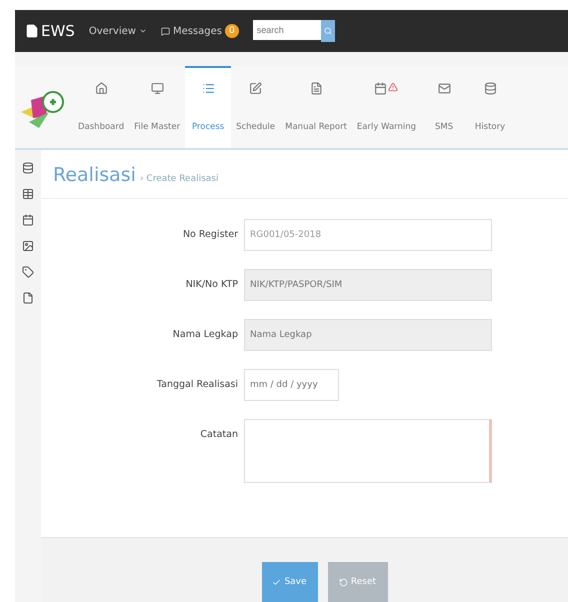 The image size is (568, 602). Describe the element at coordinates (28, 272) in the screenshot. I see `tag-icon` at that location.